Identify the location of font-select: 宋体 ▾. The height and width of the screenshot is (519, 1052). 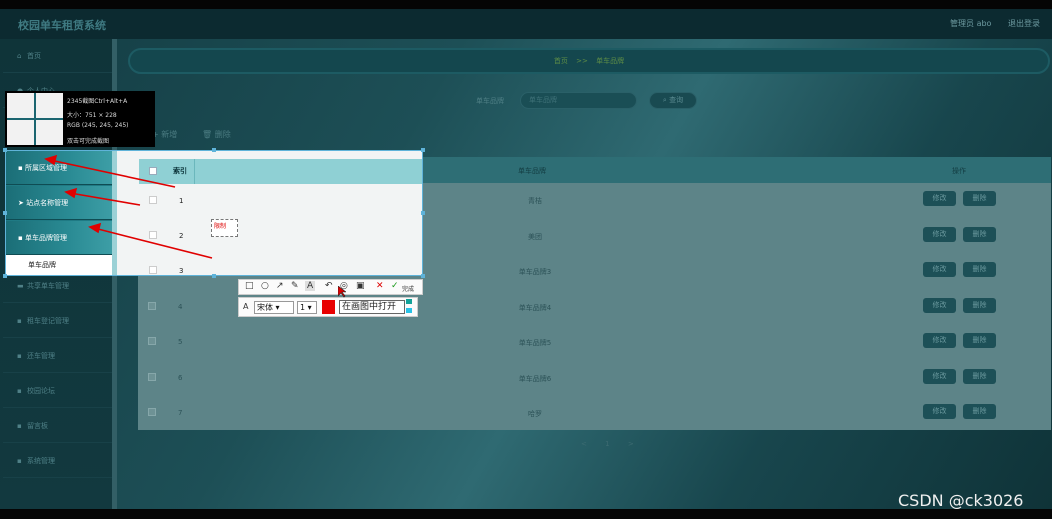
(274, 307).